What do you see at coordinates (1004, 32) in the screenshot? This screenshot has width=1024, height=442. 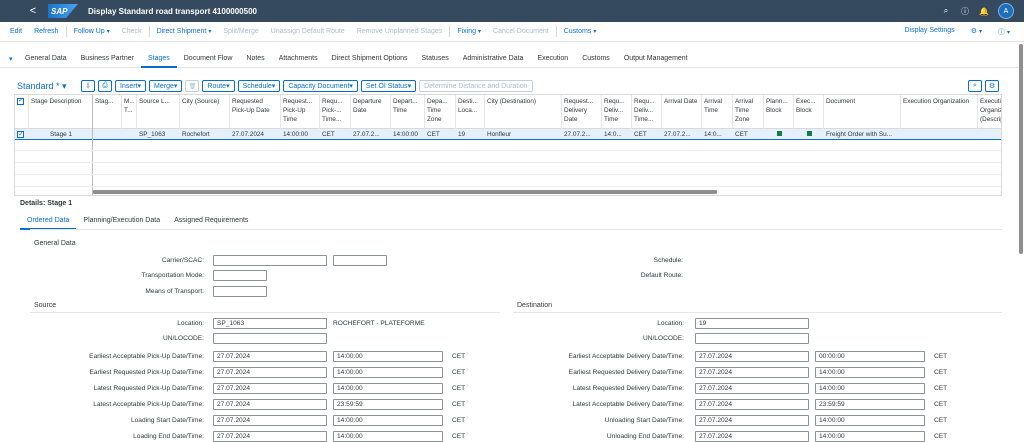 I see `help-menu-icon: ⓘ ▾` at bounding box center [1004, 32].